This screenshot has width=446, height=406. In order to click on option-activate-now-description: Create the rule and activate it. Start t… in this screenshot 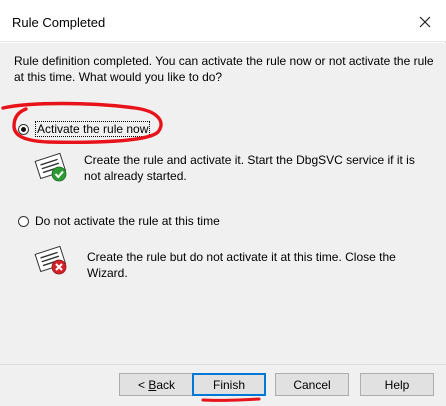, I will do `click(249, 168)`.